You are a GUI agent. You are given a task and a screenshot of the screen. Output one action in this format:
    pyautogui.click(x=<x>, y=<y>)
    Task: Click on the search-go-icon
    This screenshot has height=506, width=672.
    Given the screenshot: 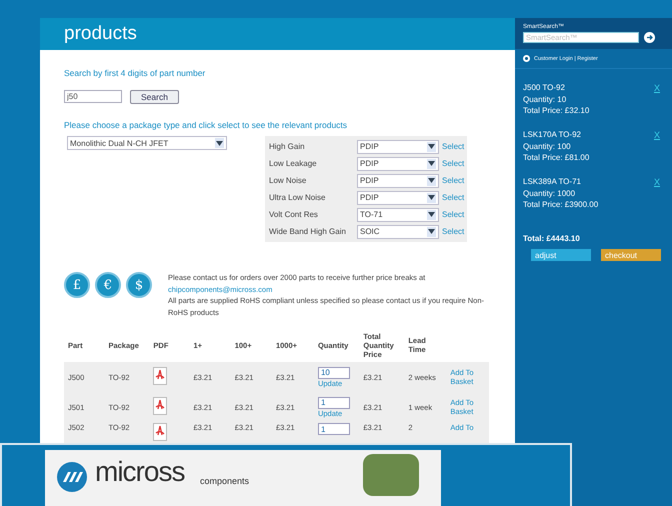 What is the action you would take?
    pyautogui.click(x=649, y=37)
    